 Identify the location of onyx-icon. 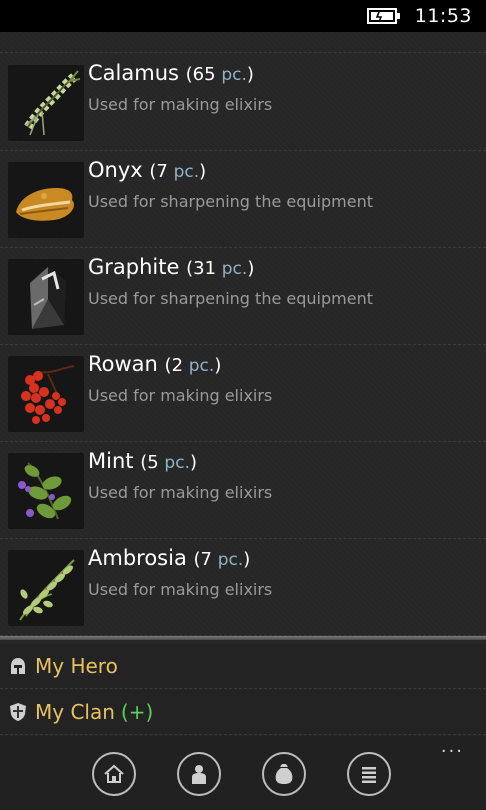
(46, 200).